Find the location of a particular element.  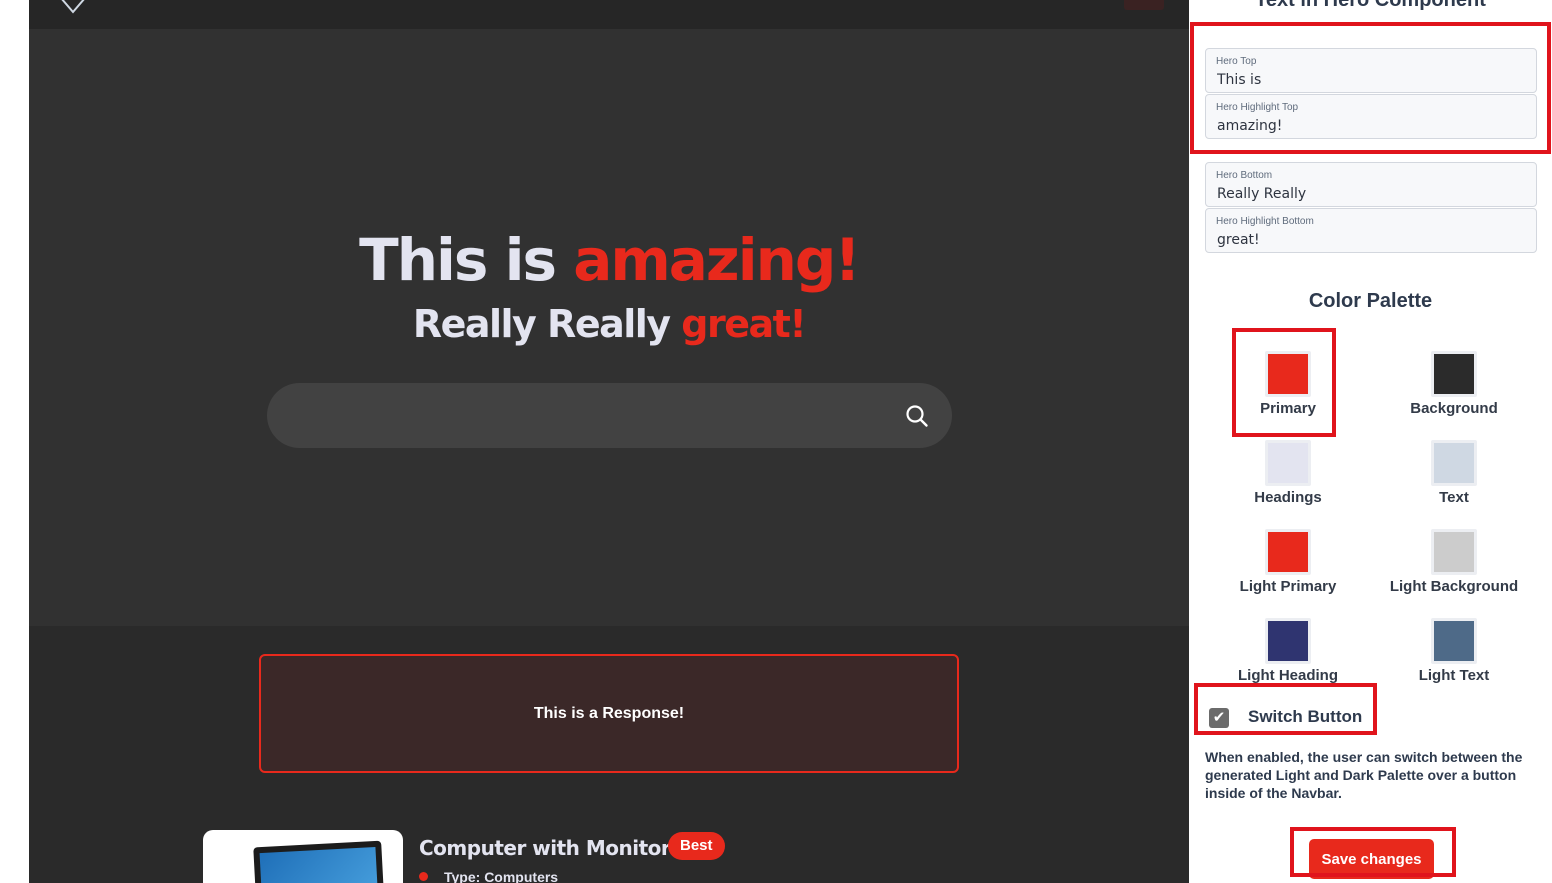

hero-highlight-top-input is located at coordinates (1372, 126).